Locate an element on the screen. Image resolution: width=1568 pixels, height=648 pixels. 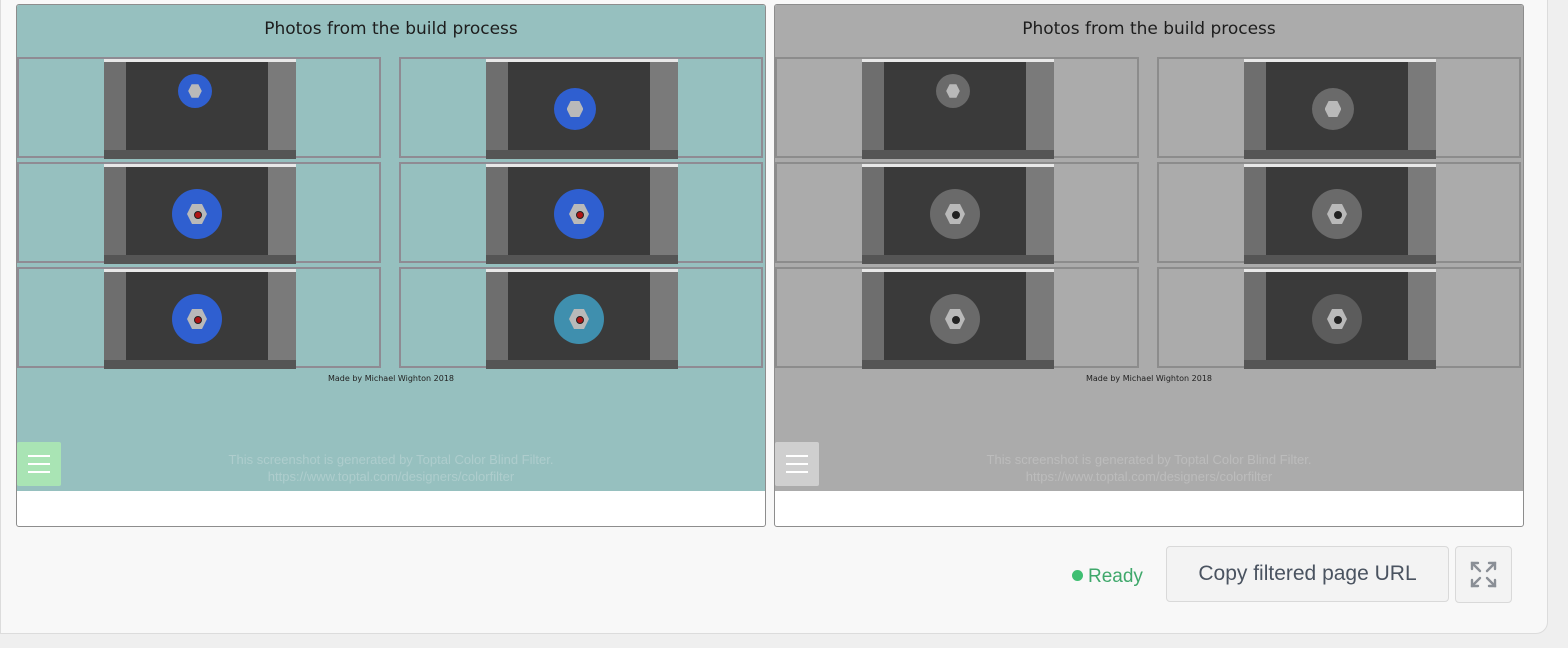
expand-icon is located at coordinates (1483, 574).